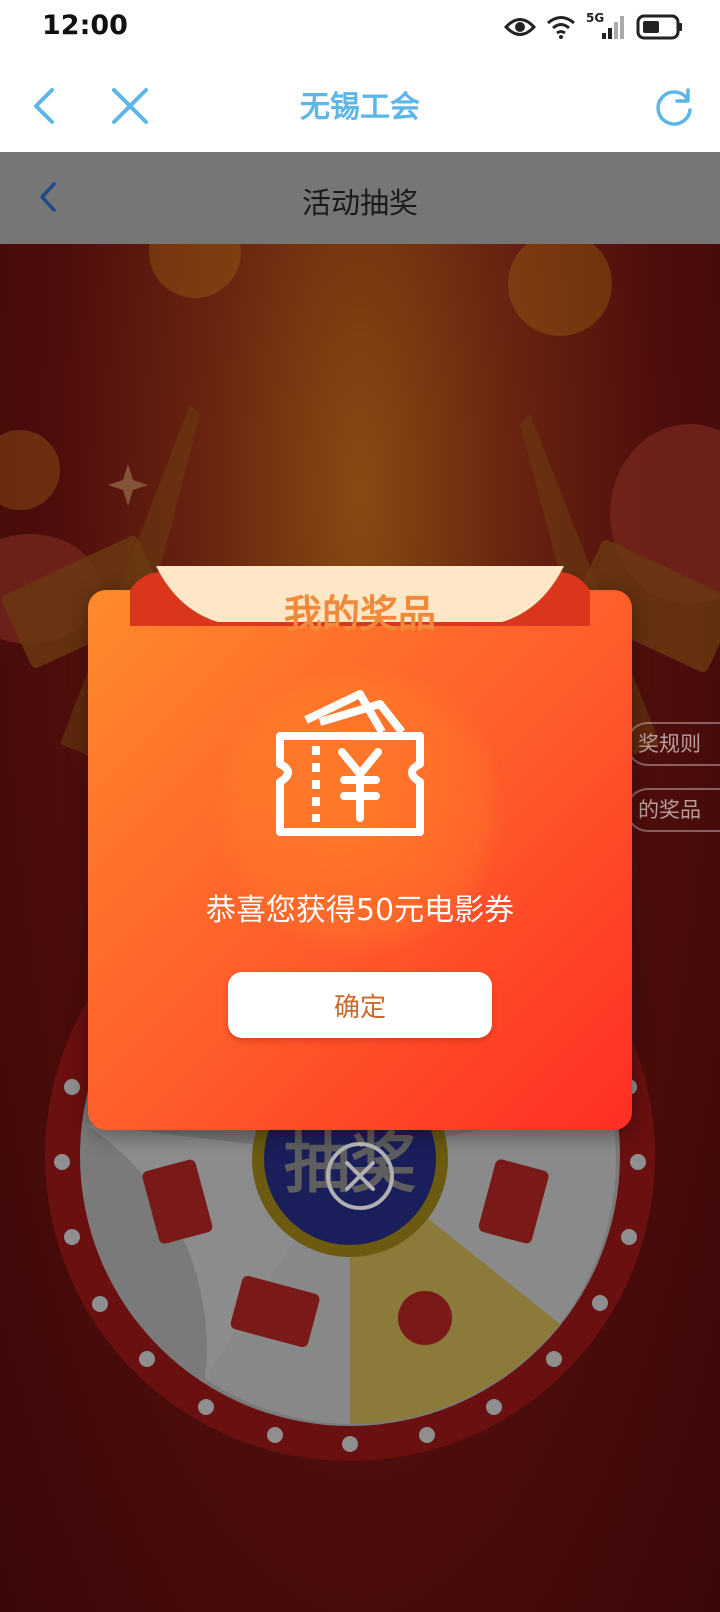 This screenshot has width=720, height=1612. I want to click on my-prizes-tab: 的奖品, so click(673, 810).